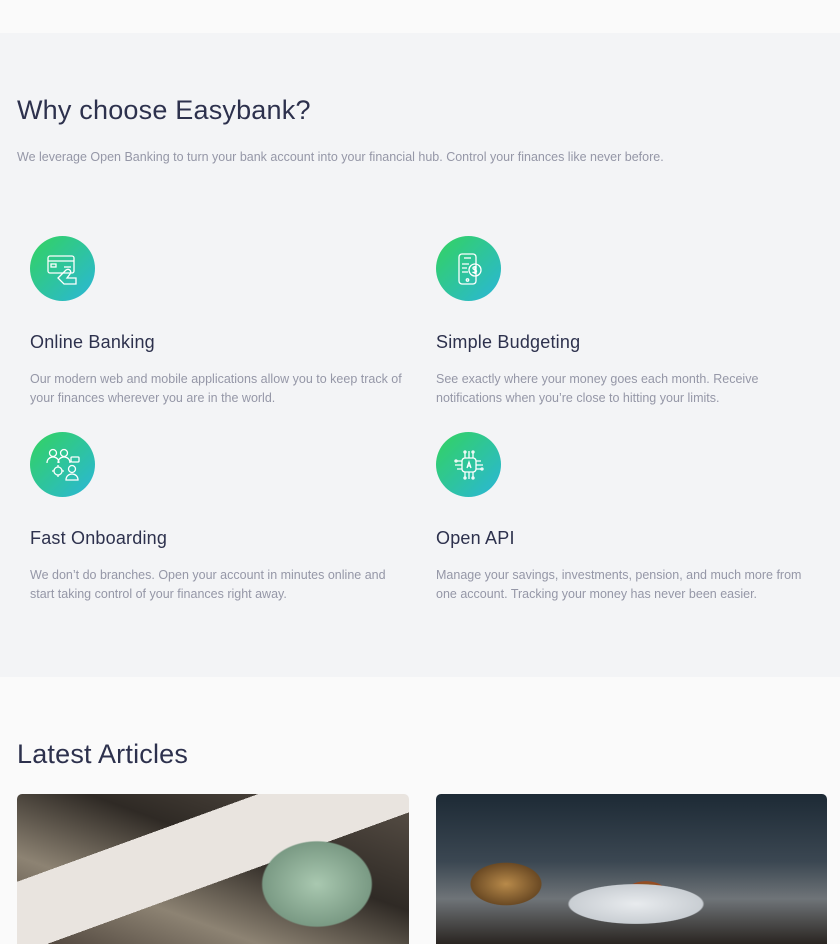 The image size is (840, 944). Describe the element at coordinates (62, 268) in the screenshot. I see `online-banking-icon` at that location.